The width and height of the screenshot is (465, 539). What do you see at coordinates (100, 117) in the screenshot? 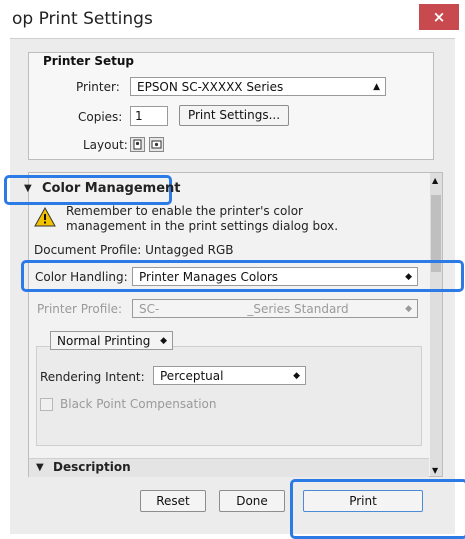
I see `copies-label: Copies:` at bounding box center [100, 117].